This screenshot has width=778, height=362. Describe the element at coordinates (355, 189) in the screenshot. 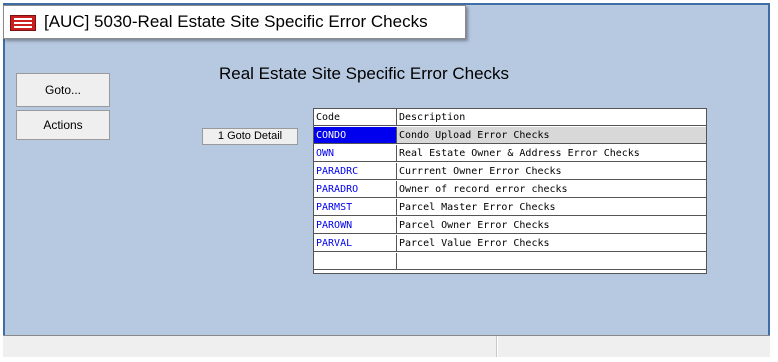

I see `row-code: PARADRO` at that location.